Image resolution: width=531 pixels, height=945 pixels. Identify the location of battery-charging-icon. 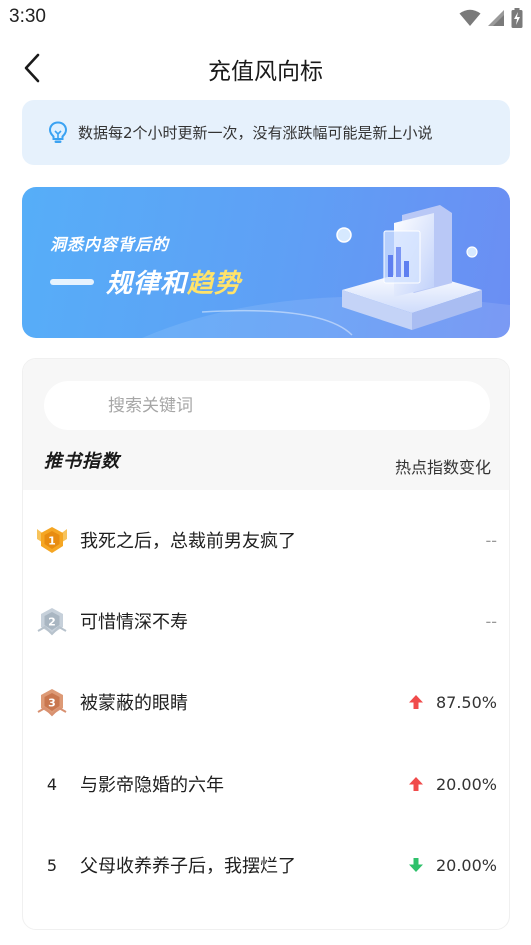
(517, 18).